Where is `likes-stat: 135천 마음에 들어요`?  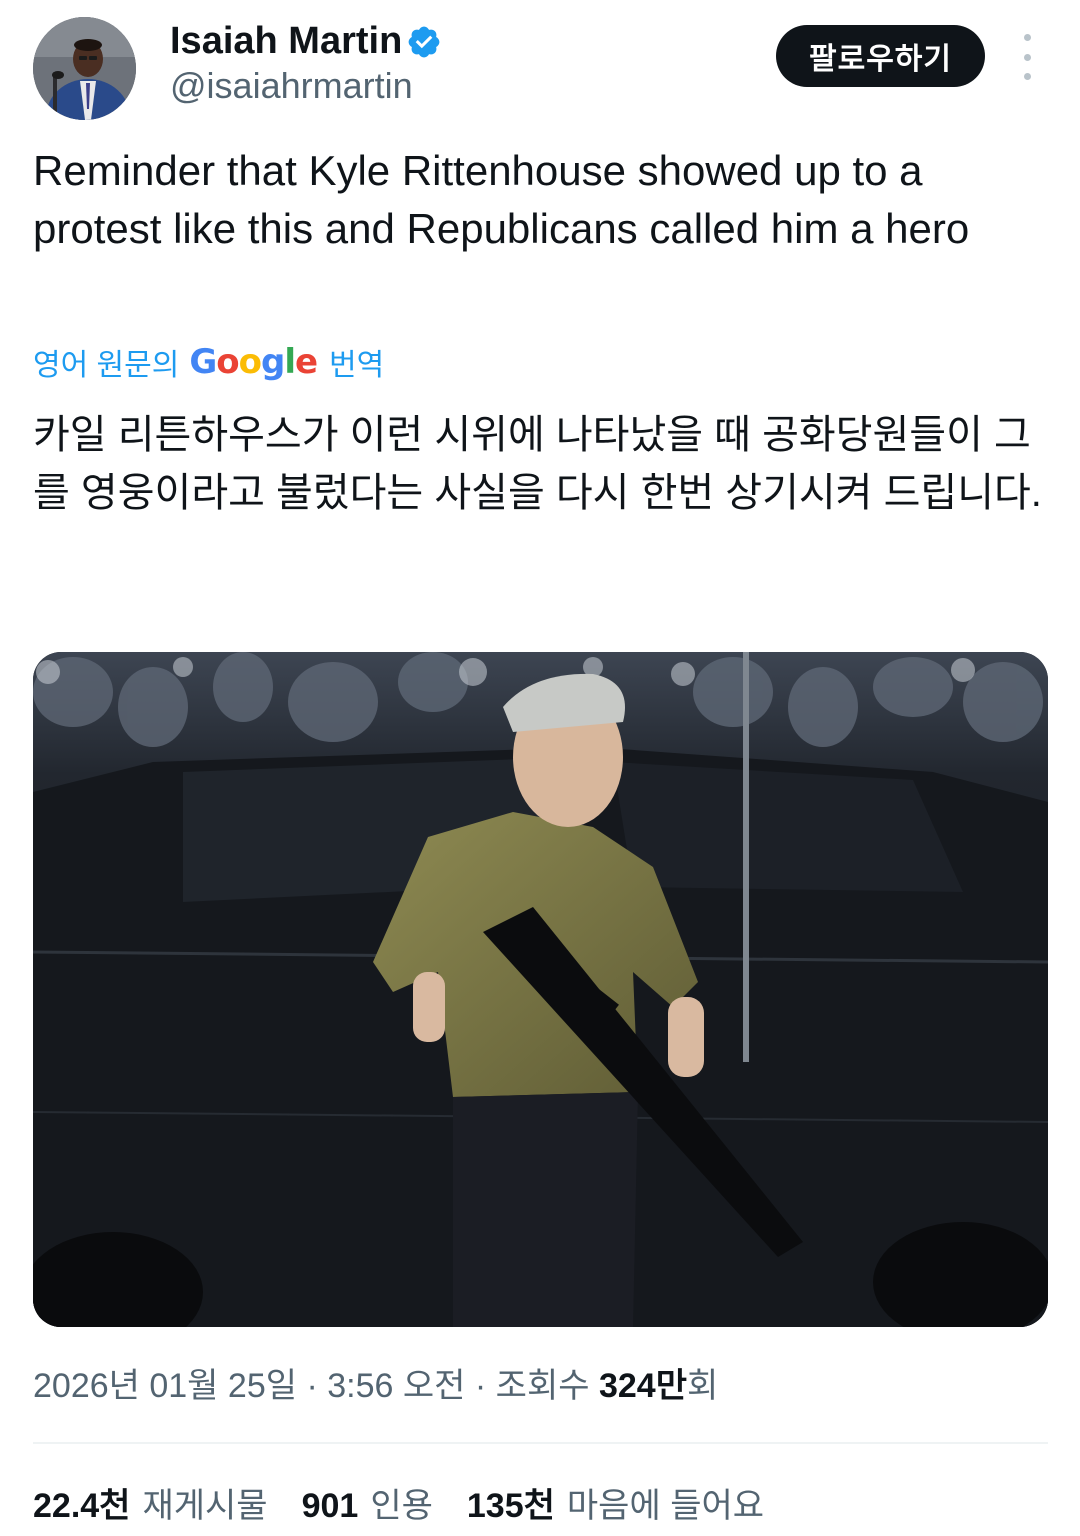
likes-stat: 135천 마음에 들어요 is located at coordinates (615, 1502).